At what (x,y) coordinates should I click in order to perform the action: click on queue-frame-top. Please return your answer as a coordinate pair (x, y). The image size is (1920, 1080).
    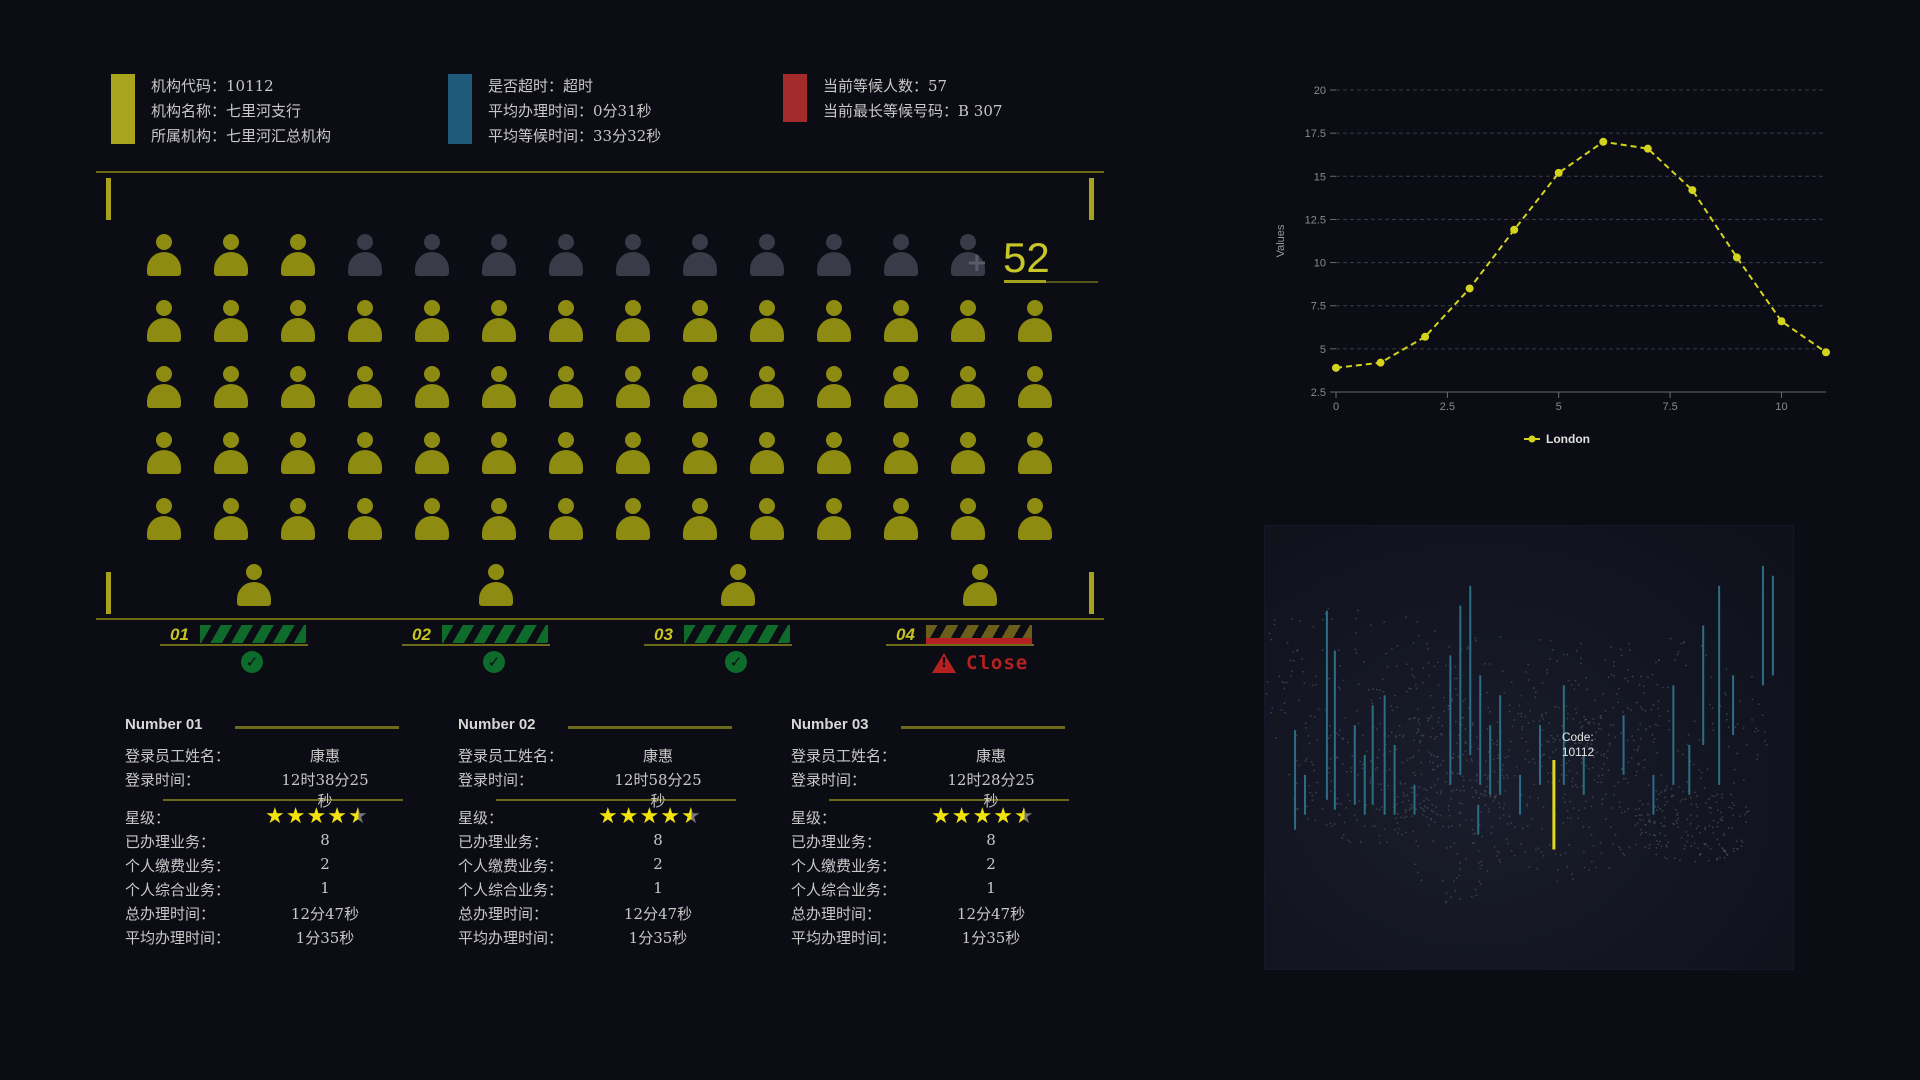
    Looking at the image, I should click on (600, 172).